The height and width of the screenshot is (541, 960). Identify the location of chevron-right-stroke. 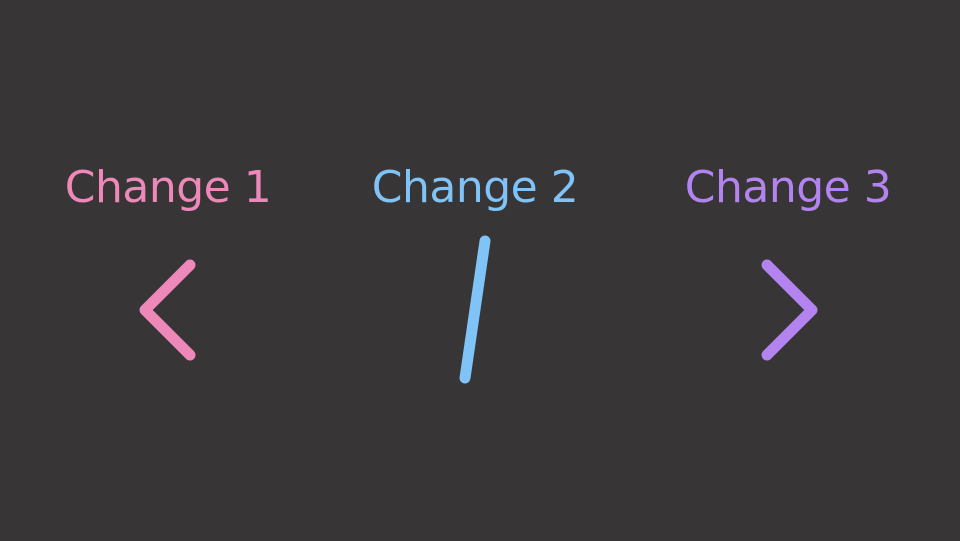
(789, 310).